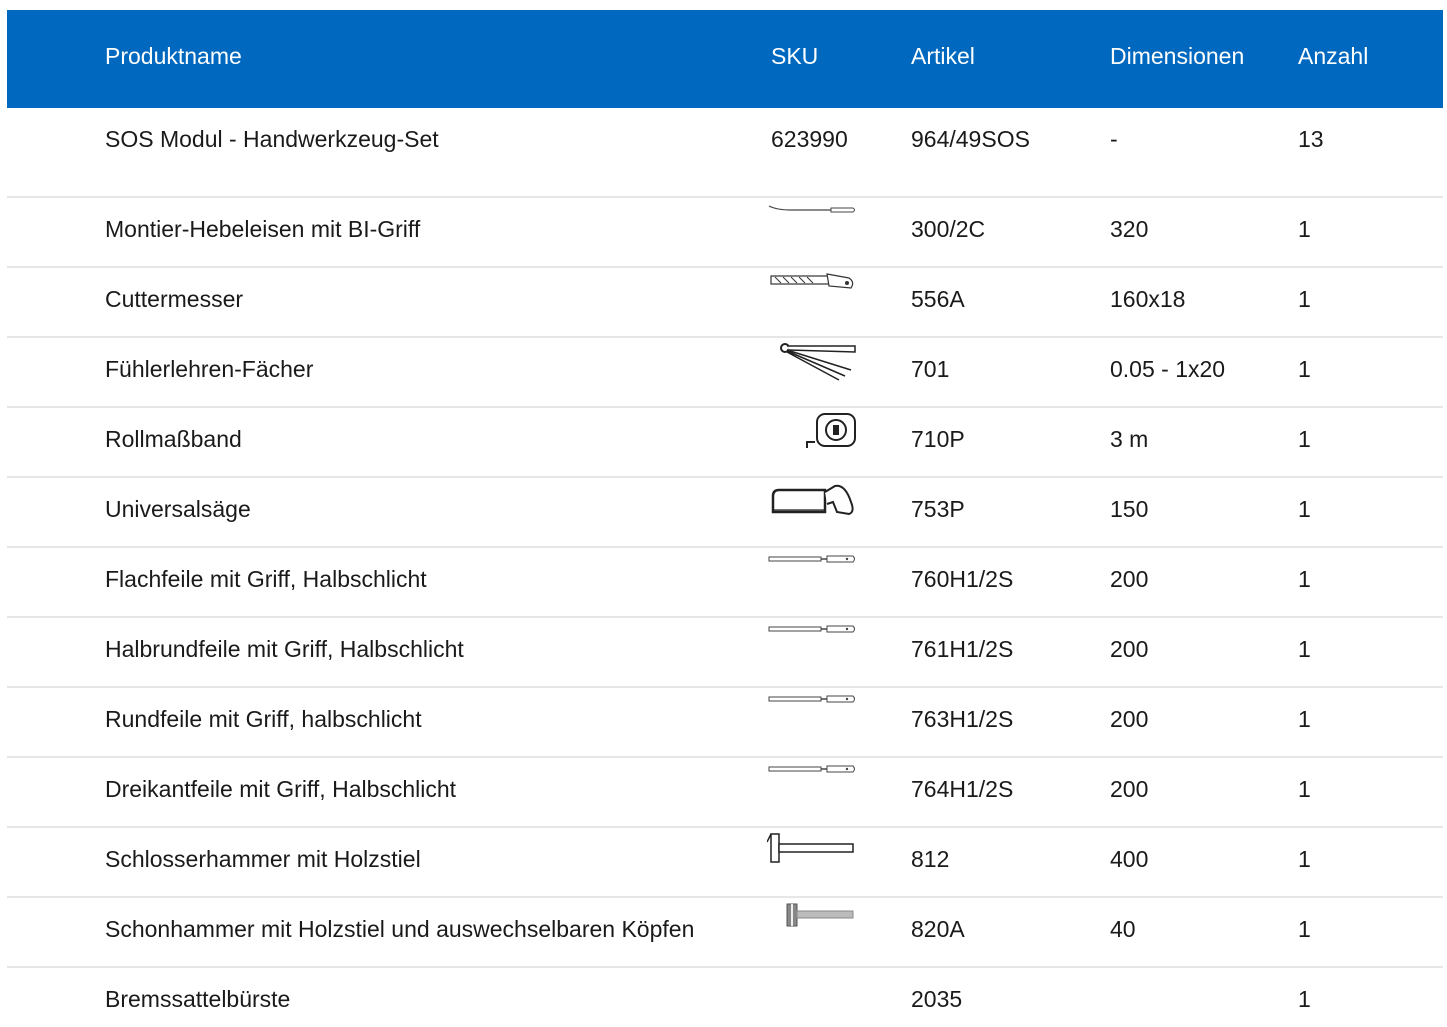  What do you see at coordinates (794, 56) in the screenshot?
I see `header-sku: SKU` at bounding box center [794, 56].